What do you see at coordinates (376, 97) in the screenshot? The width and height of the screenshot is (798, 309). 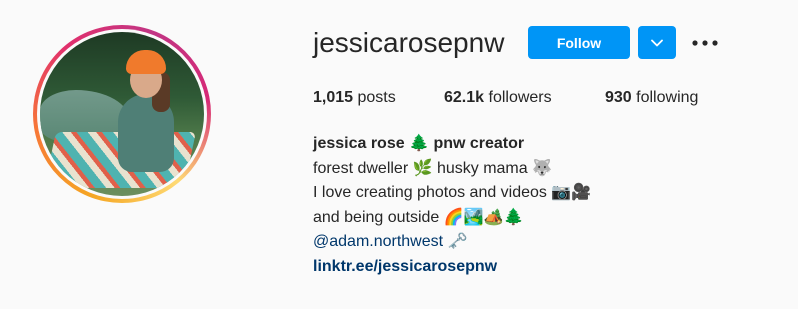 I see `posts-label: posts` at bounding box center [376, 97].